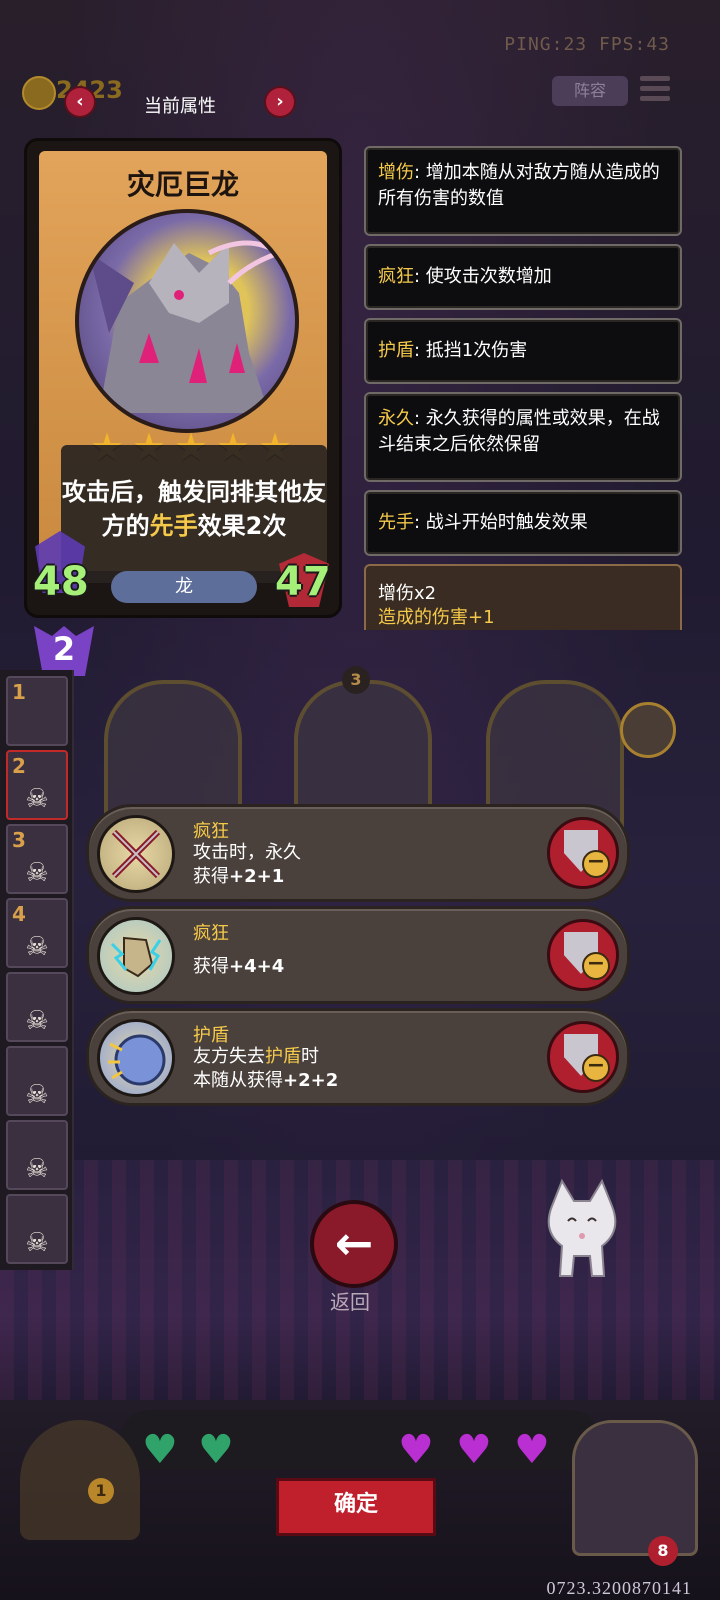 The height and width of the screenshot is (1600, 720). Describe the element at coordinates (136, 956) in the screenshot. I see `lightning-fist-icon` at that location.